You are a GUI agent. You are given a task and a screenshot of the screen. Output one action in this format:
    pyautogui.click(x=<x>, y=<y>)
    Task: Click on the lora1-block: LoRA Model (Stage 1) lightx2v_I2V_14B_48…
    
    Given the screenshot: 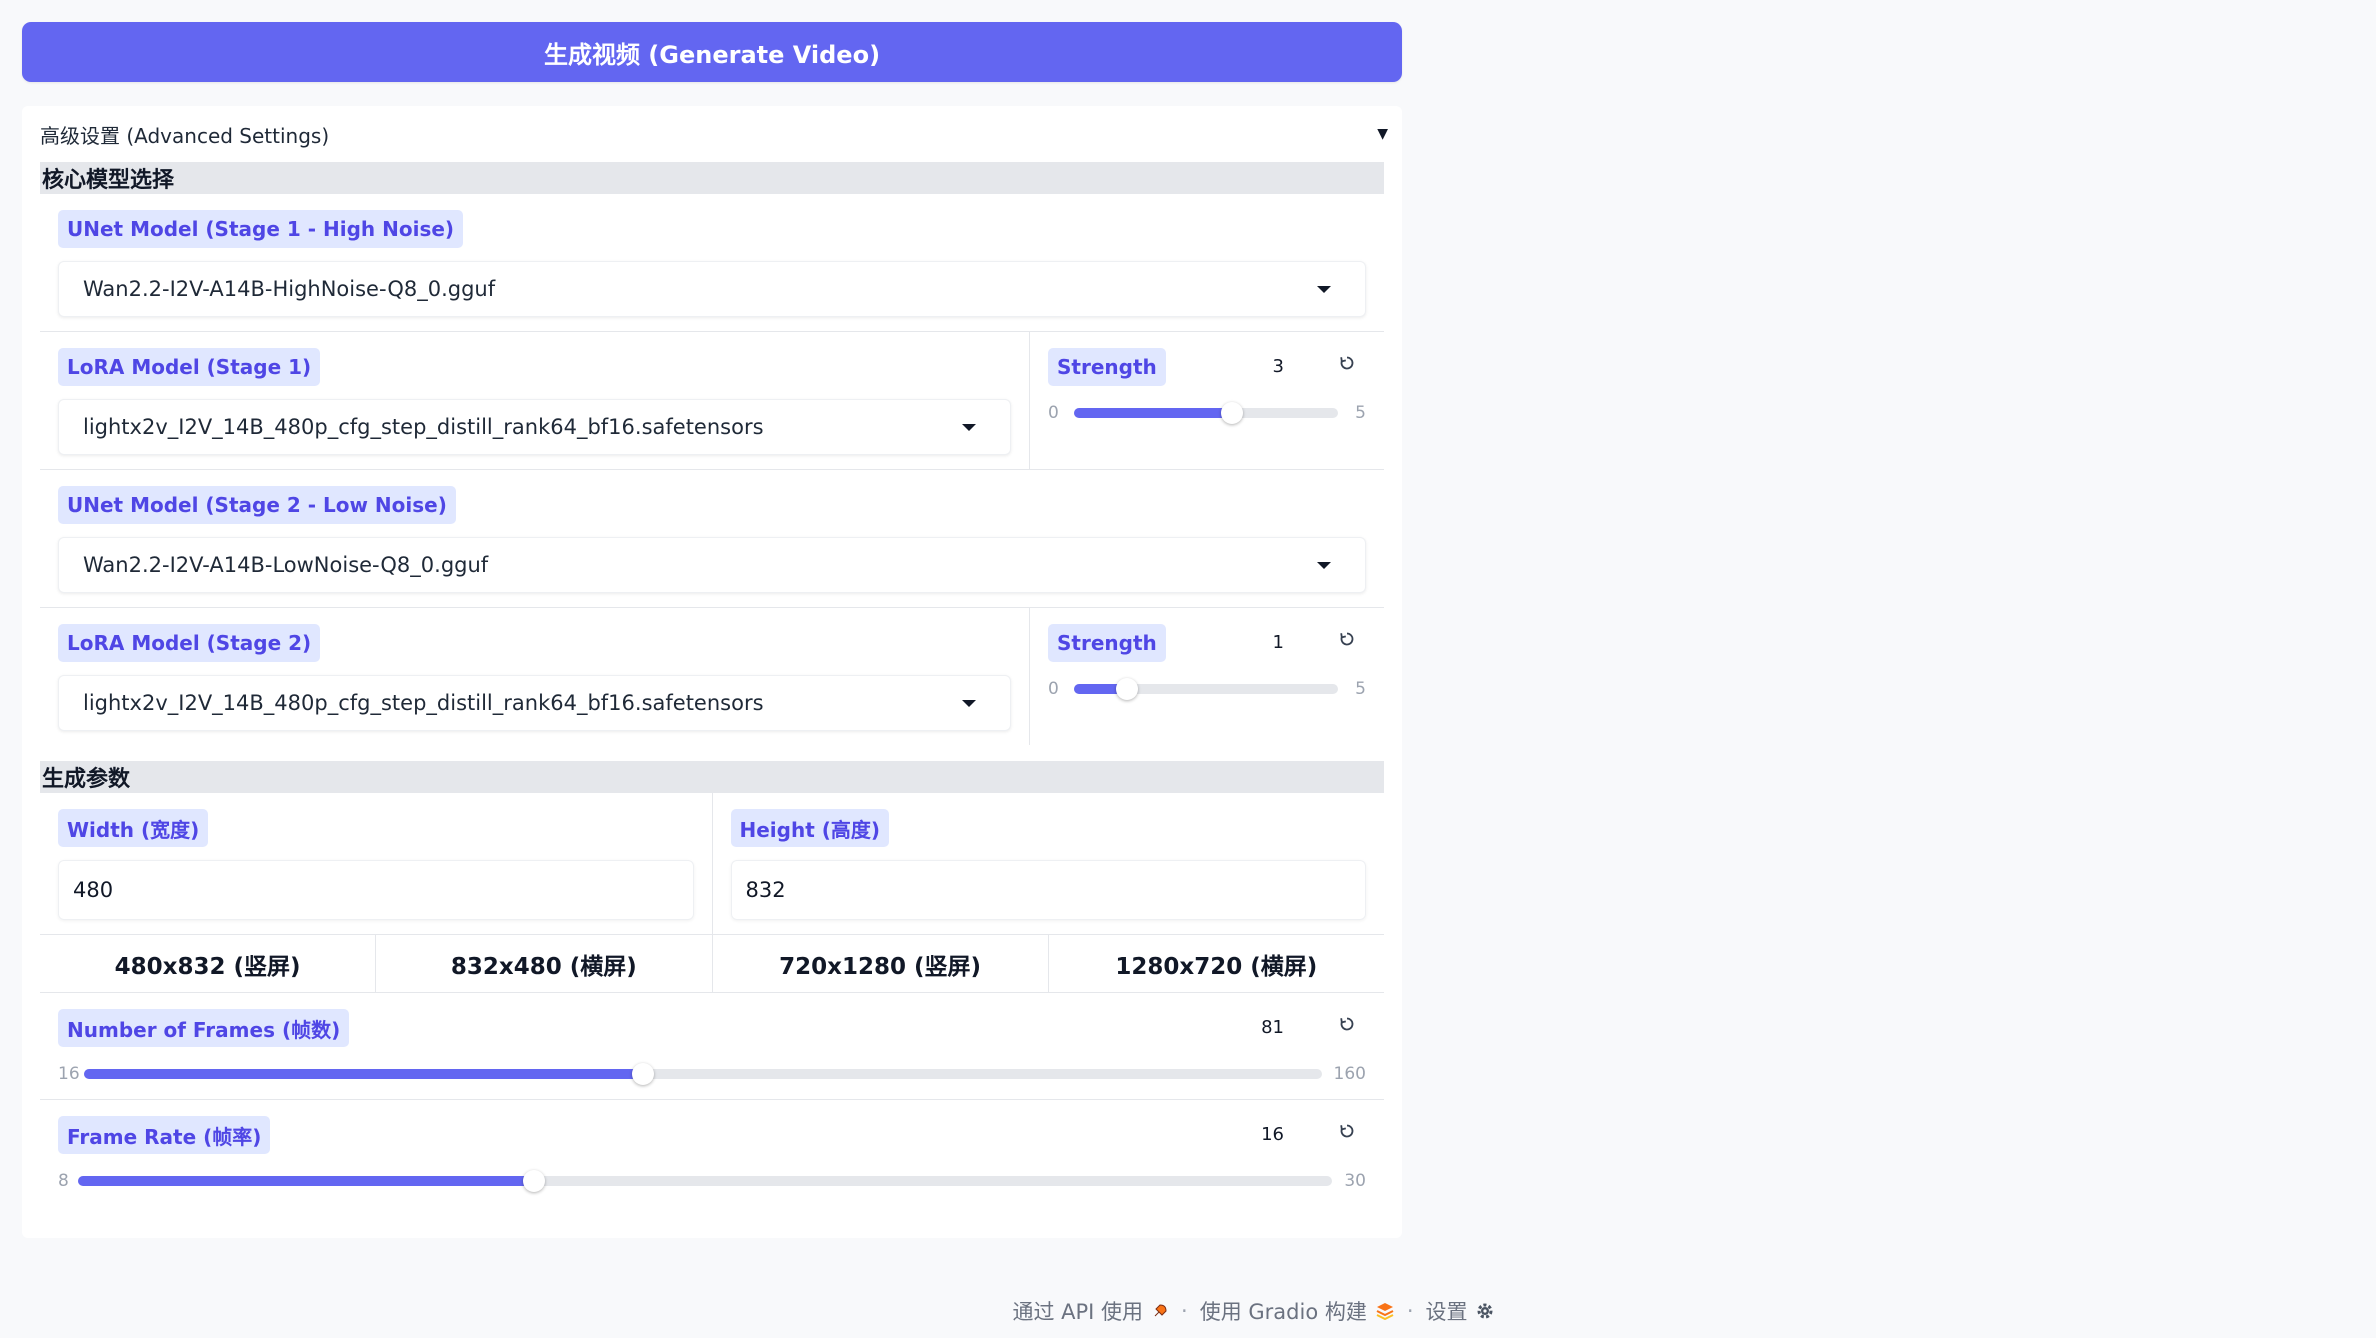 What is the action you would take?
    pyautogui.click(x=535, y=400)
    